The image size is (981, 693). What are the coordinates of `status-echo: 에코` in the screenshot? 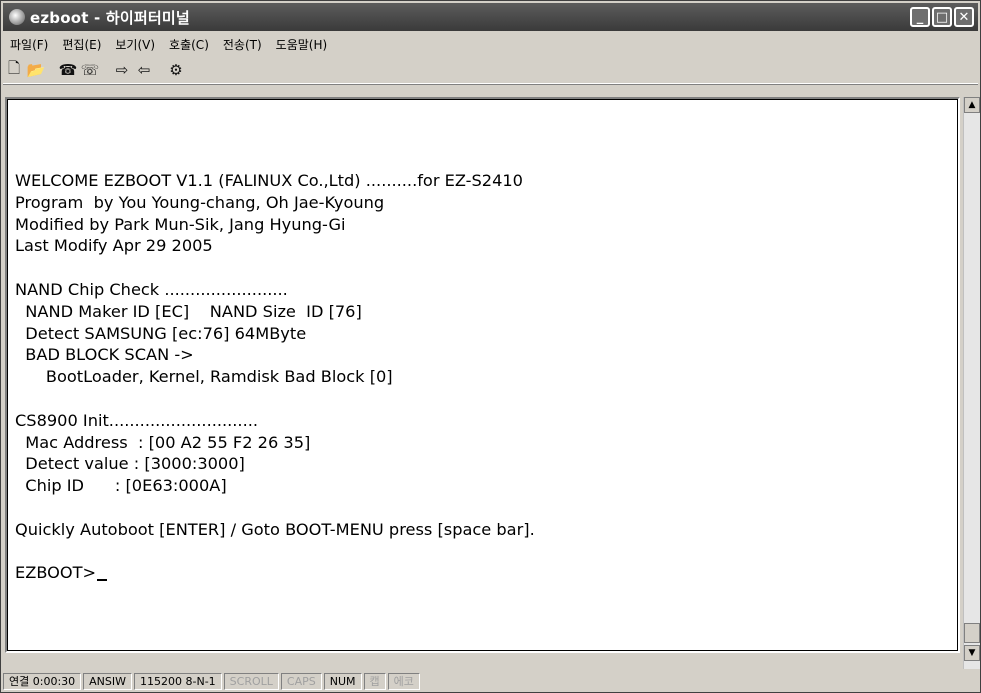 It's located at (403, 681).